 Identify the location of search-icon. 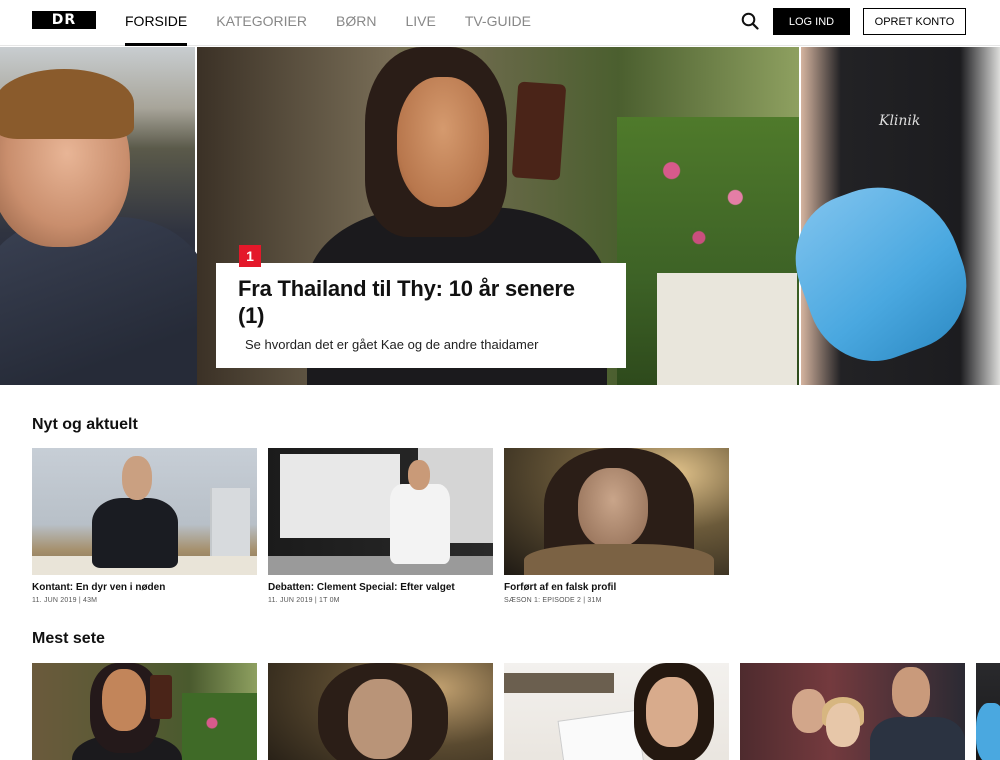
(750, 21).